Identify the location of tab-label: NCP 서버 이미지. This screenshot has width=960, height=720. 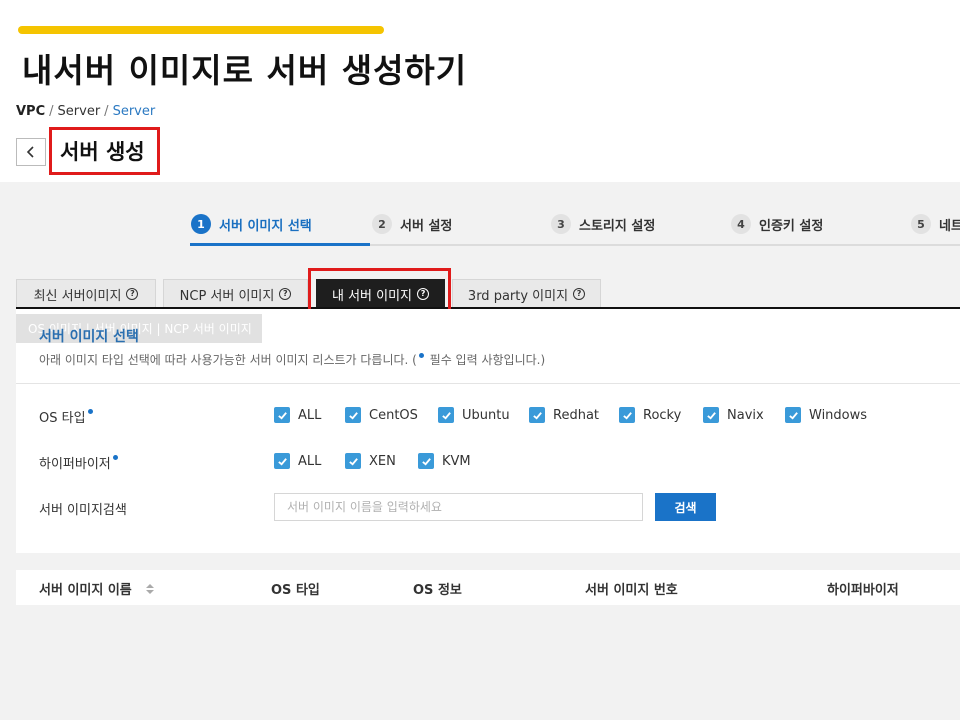
(227, 296).